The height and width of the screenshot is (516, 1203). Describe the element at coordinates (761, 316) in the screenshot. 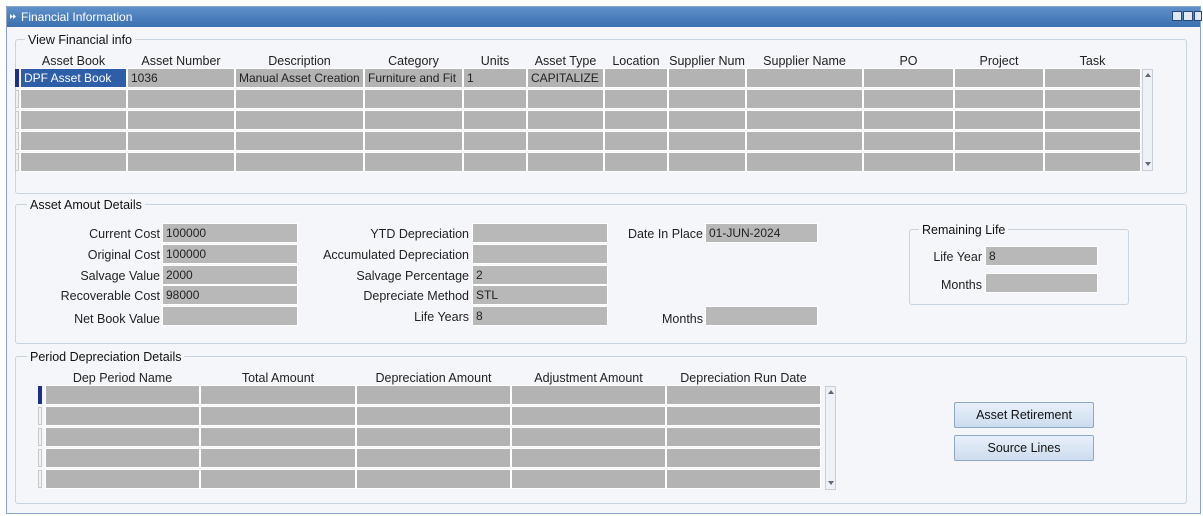

I see `months-field` at that location.